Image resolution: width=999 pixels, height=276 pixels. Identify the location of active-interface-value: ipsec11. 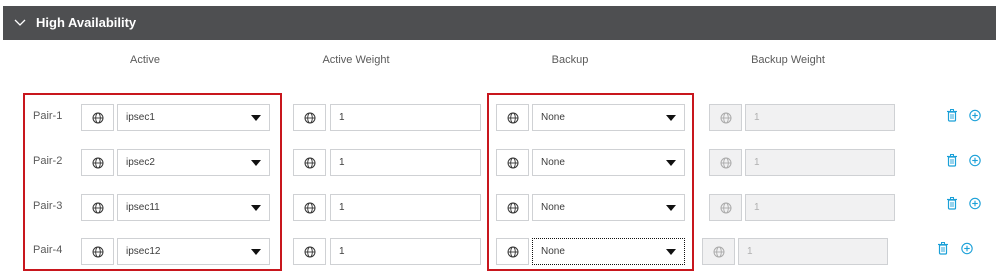
(143, 207).